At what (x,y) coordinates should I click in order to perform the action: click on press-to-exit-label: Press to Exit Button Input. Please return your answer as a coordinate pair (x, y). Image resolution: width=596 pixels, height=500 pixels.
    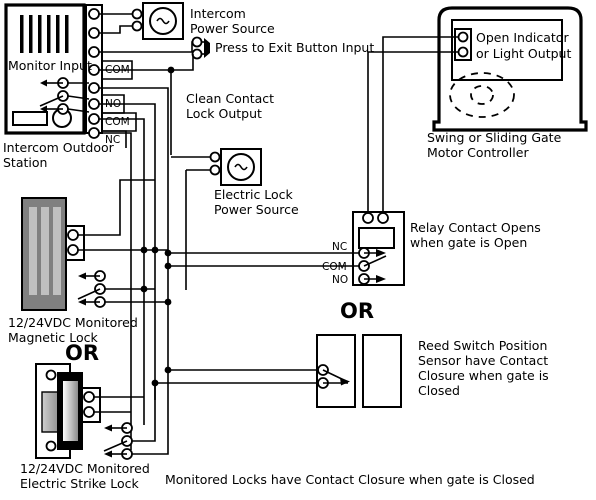
    Looking at the image, I should click on (294, 47).